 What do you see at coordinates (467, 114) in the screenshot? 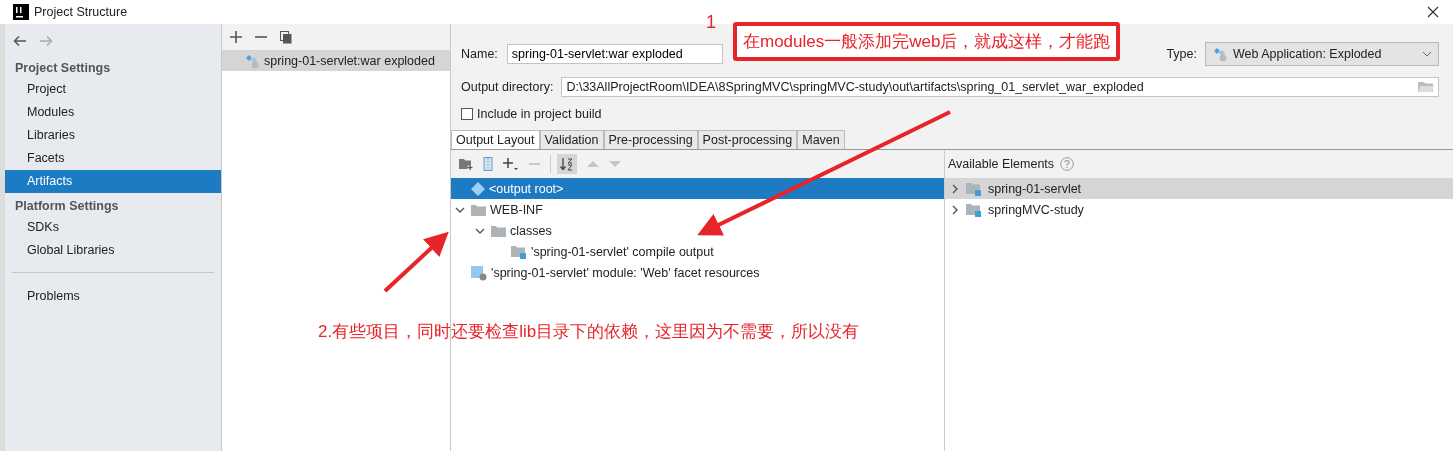
I see `checkbox` at bounding box center [467, 114].